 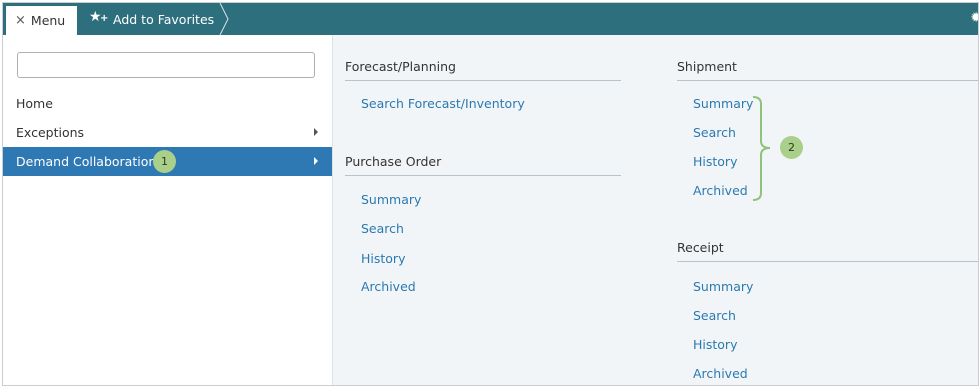 I want to click on link-receipt-summary: Summary, so click(x=723, y=286).